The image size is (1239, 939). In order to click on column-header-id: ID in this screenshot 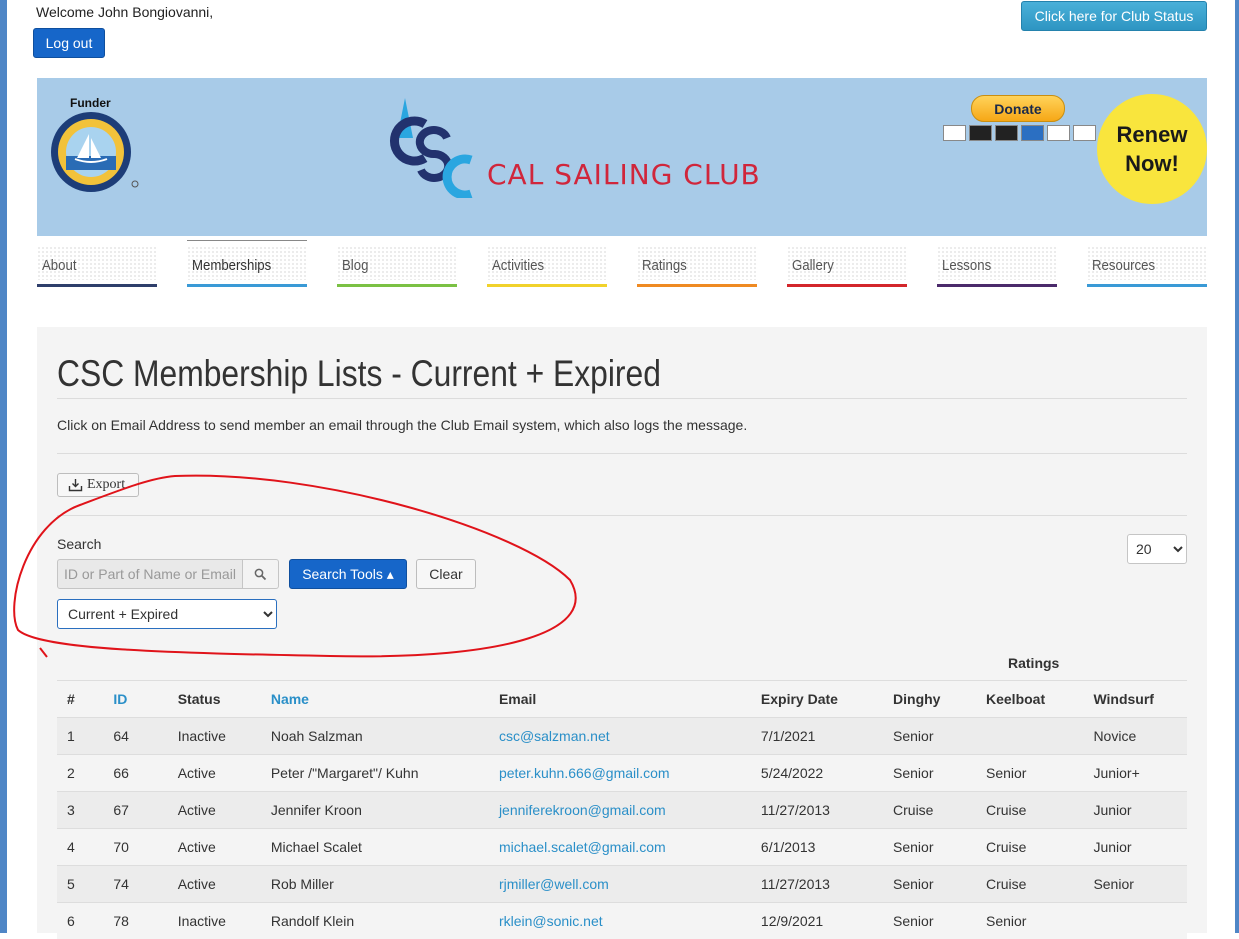, I will do `click(135, 699)`.